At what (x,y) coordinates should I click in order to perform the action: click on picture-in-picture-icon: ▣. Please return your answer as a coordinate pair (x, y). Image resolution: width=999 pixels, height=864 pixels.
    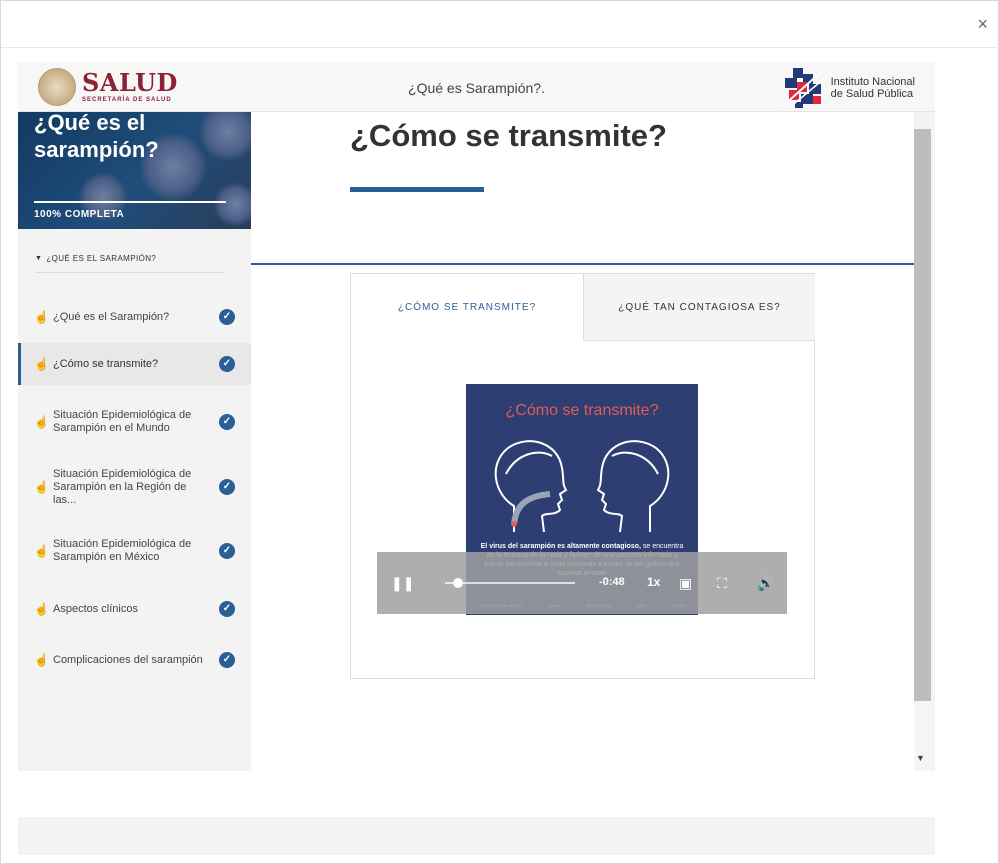
    Looking at the image, I should click on (685, 583).